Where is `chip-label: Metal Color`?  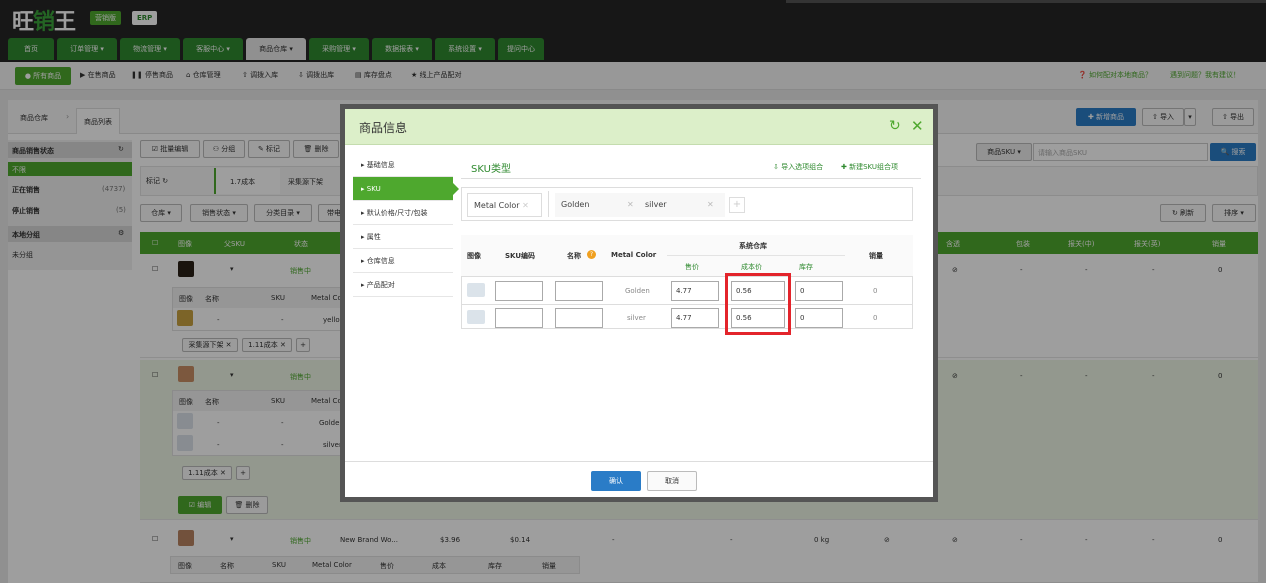
chip-label: Metal Color is located at coordinates (497, 205).